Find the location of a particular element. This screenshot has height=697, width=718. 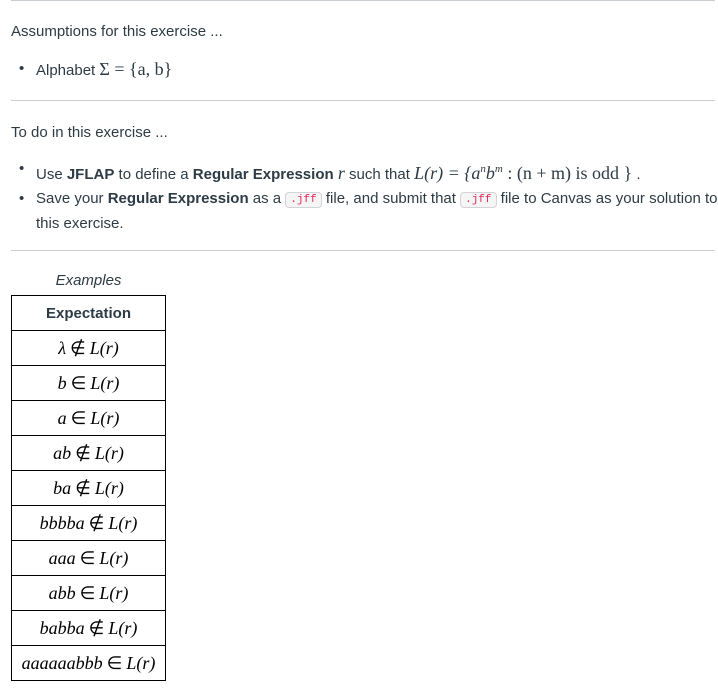

example-string: abb is located at coordinates (62, 592).